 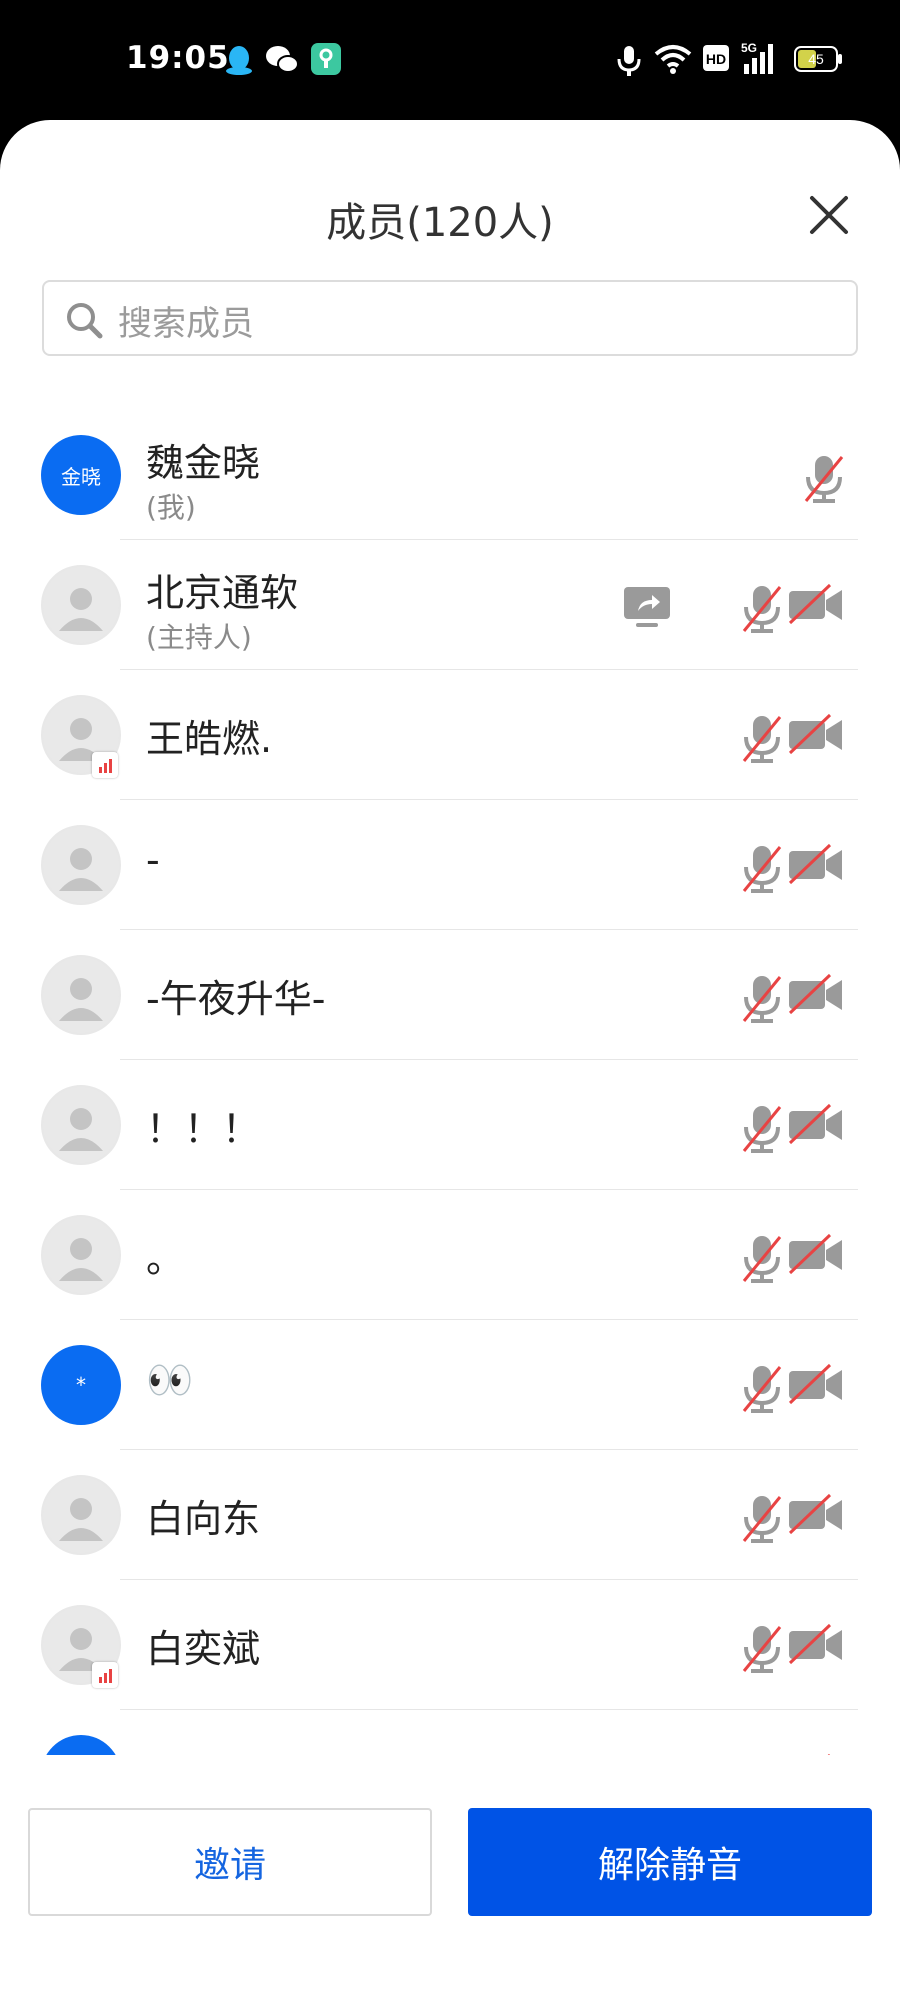 What do you see at coordinates (670, 1862) in the screenshot?
I see `unmute-button: 解除静音` at bounding box center [670, 1862].